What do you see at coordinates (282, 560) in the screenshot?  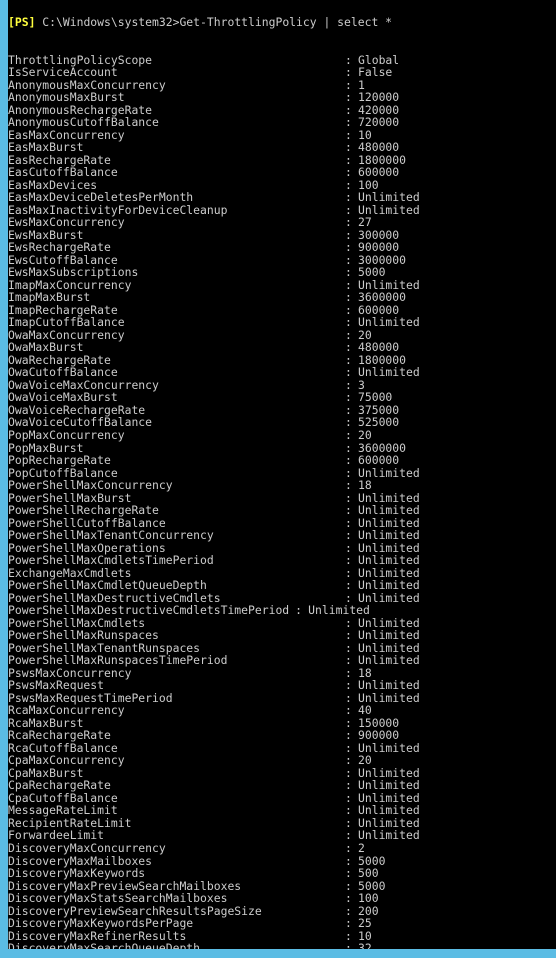 I see `property-row: PowerShellMaxCmdletsTimePeriod: Unlimited` at bounding box center [282, 560].